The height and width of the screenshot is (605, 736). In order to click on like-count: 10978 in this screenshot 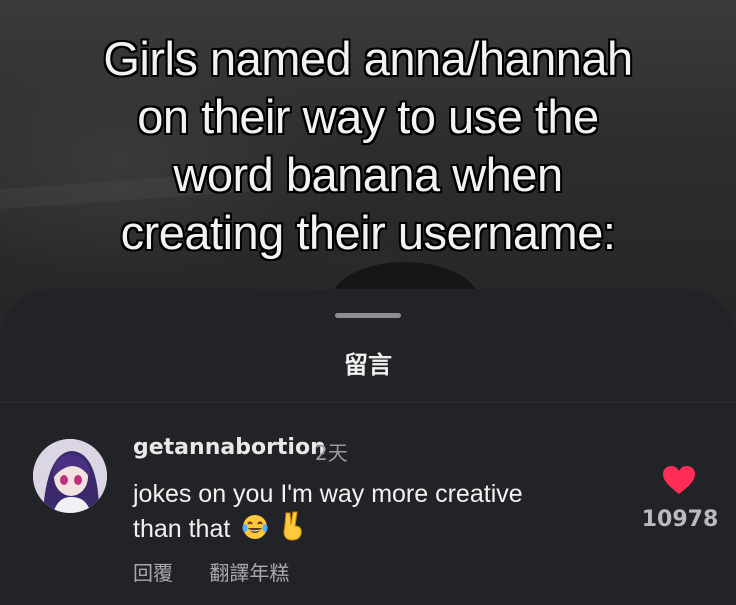, I will do `click(680, 519)`.